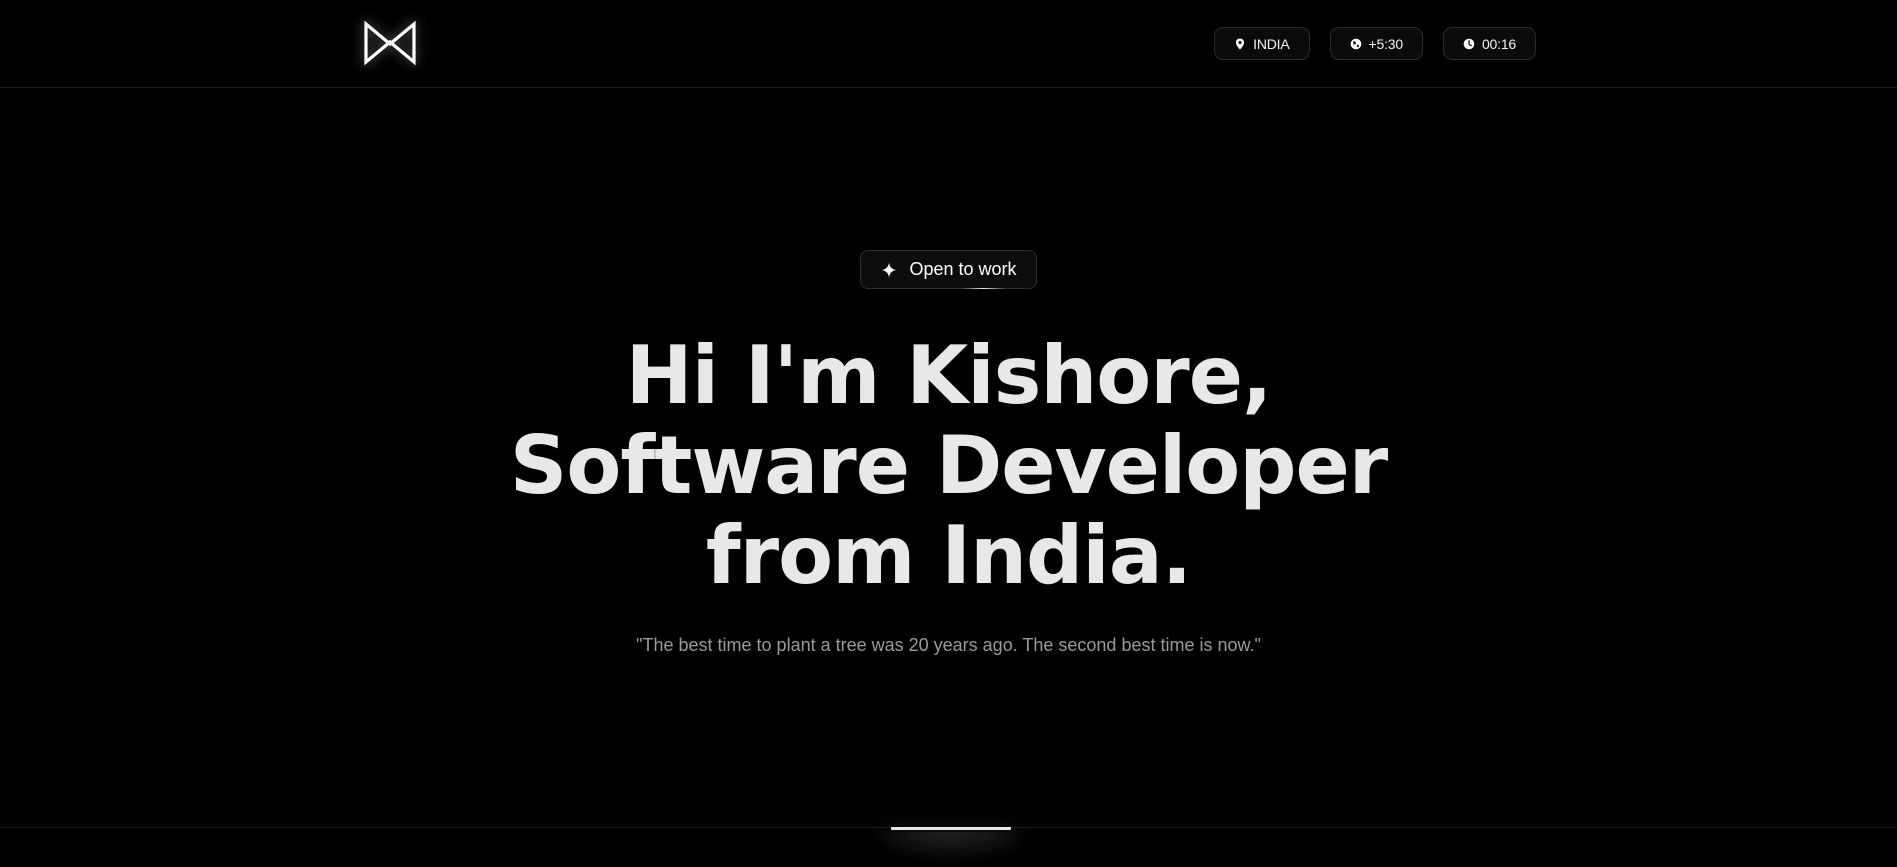 The image size is (1897, 867). I want to click on location-chip: INDIA, so click(1262, 43).